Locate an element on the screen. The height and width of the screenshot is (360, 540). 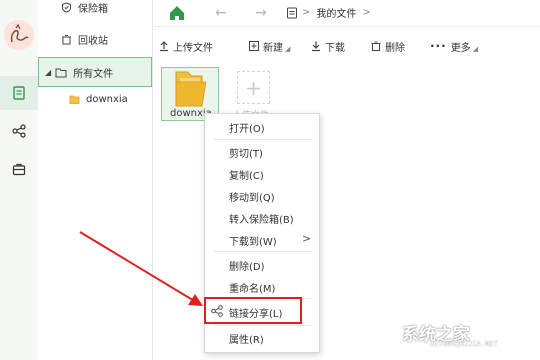
rail-files-button is located at coordinates (19, 93).